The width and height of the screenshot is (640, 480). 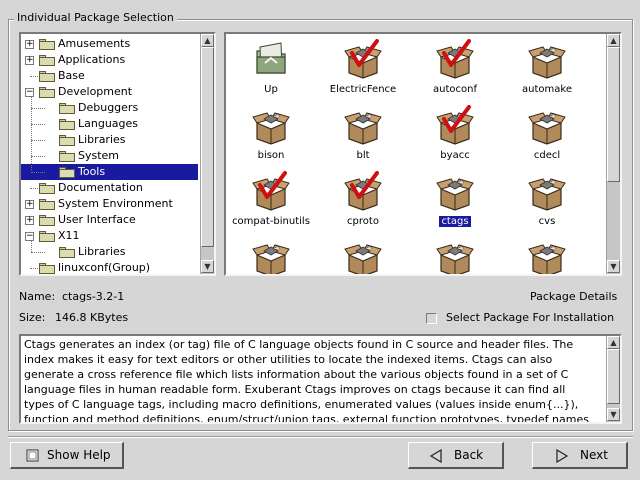 I want to click on package-name: ctags-3.2-1, so click(x=93, y=296).